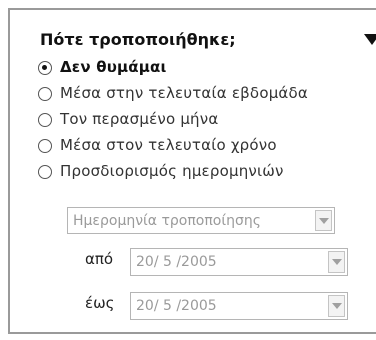 This screenshot has height=340, width=376. What do you see at coordinates (99, 259) in the screenshot?
I see `from-label: από` at bounding box center [99, 259].